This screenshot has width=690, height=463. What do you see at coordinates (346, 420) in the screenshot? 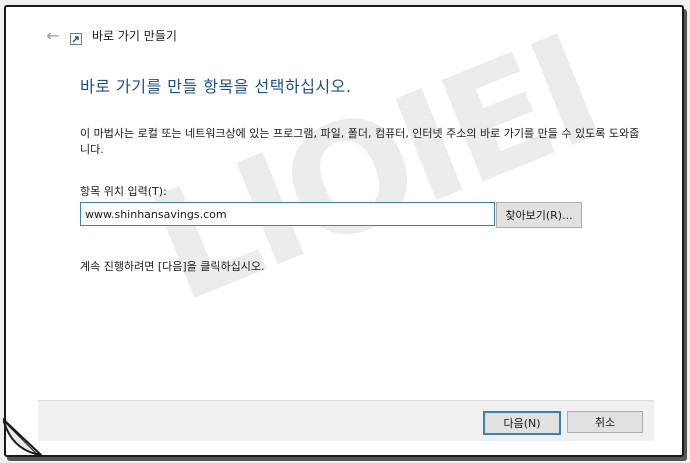
I see `footer-bar` at bounding box center [346, 420].